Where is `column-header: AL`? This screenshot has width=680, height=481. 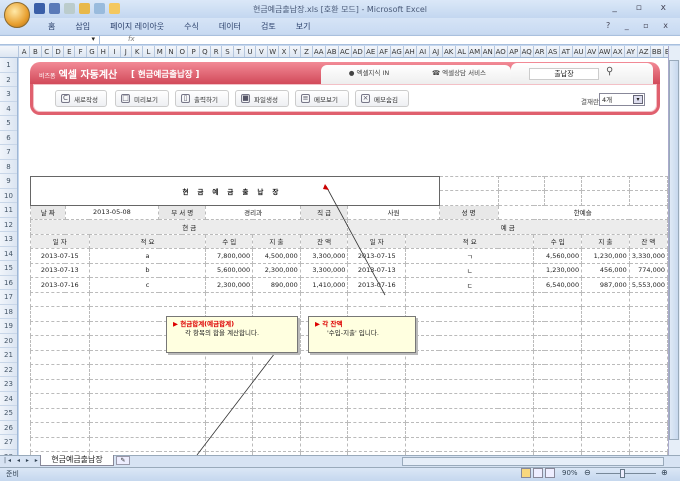 column-header: AL is located at coordinates (462, 51).